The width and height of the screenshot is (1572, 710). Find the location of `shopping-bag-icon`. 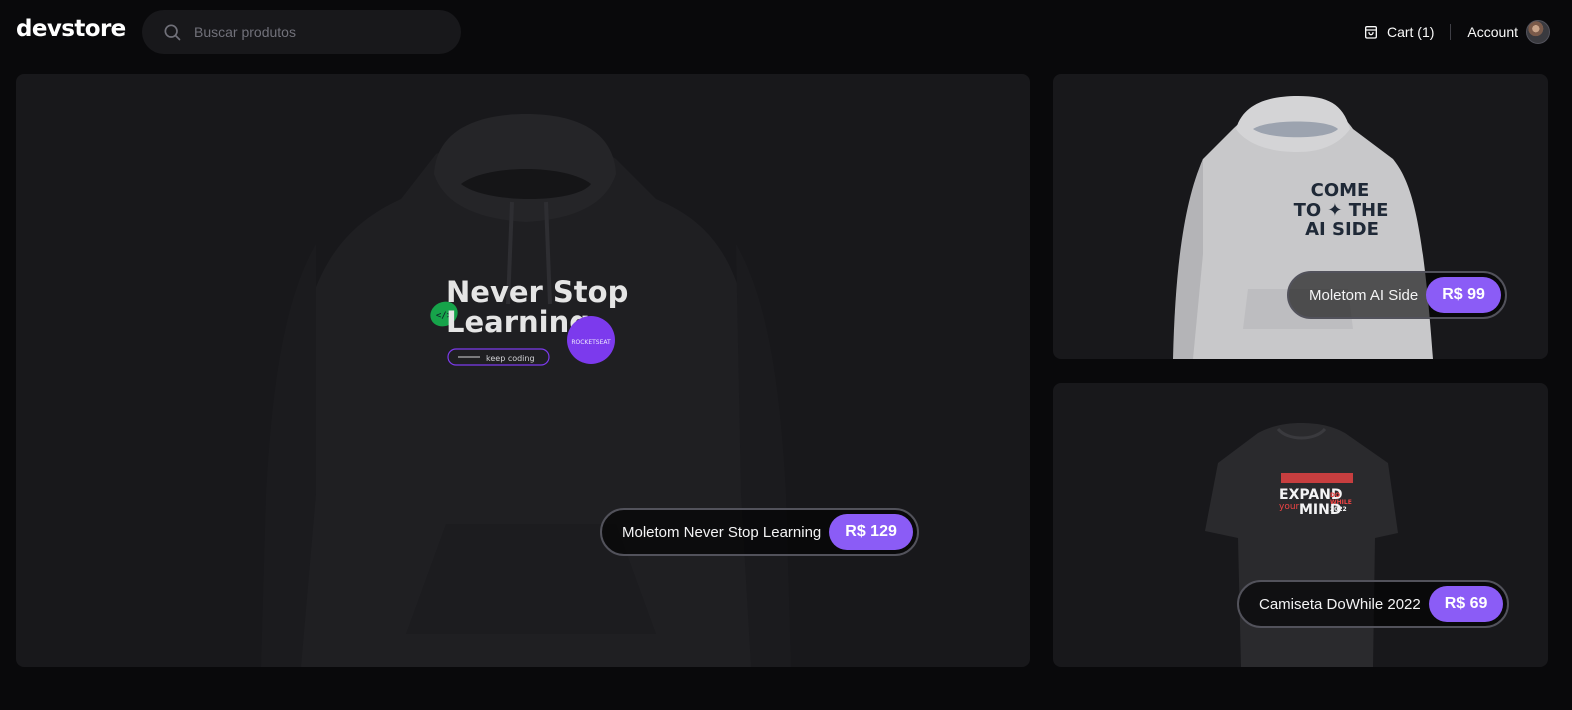

shopping-bag-icon is located at coordinates (1370, 32).